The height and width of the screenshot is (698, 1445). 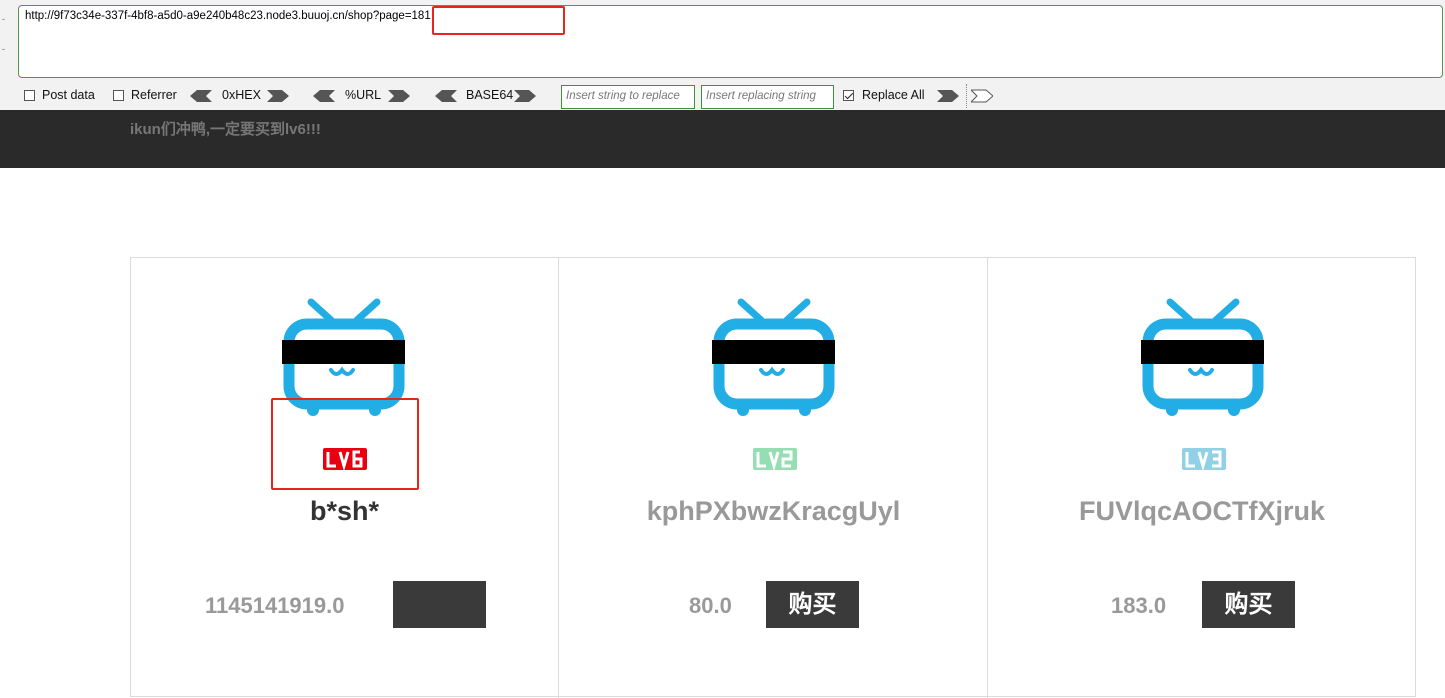 I want to click on post-data-checkbox, so click(x=29, y=95).